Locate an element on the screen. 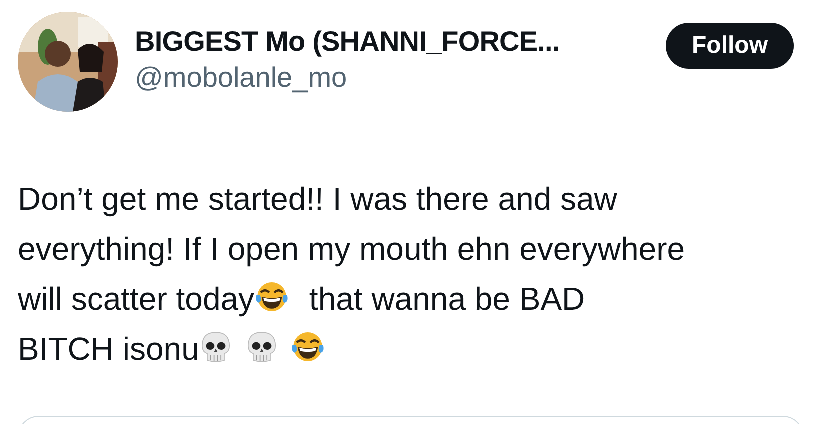 This screenshot has height=424, width=828. username: @mobolanle_mo is located at coordinates (241, 78).